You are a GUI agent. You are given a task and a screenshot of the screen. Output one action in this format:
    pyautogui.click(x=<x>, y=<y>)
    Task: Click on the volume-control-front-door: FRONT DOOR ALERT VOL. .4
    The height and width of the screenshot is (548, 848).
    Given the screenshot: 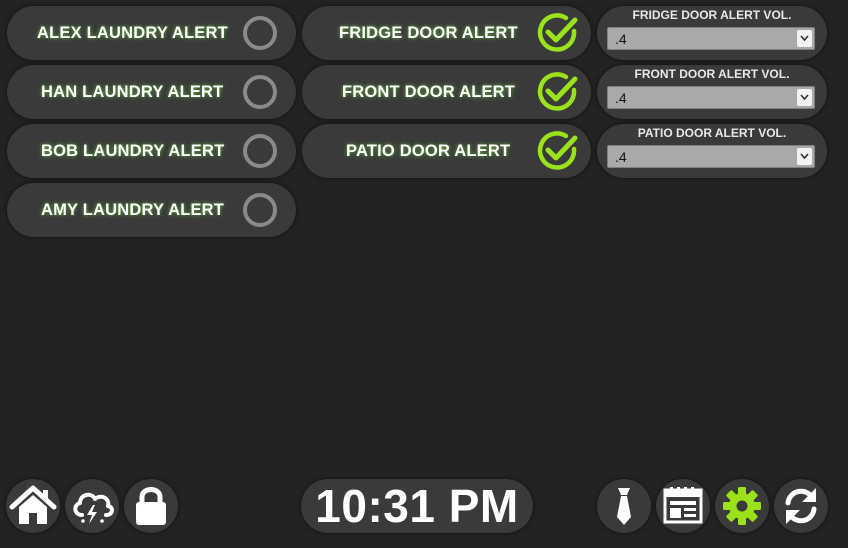 What is the action you would take?
    pyautogui.click(x=712, y=92)
    